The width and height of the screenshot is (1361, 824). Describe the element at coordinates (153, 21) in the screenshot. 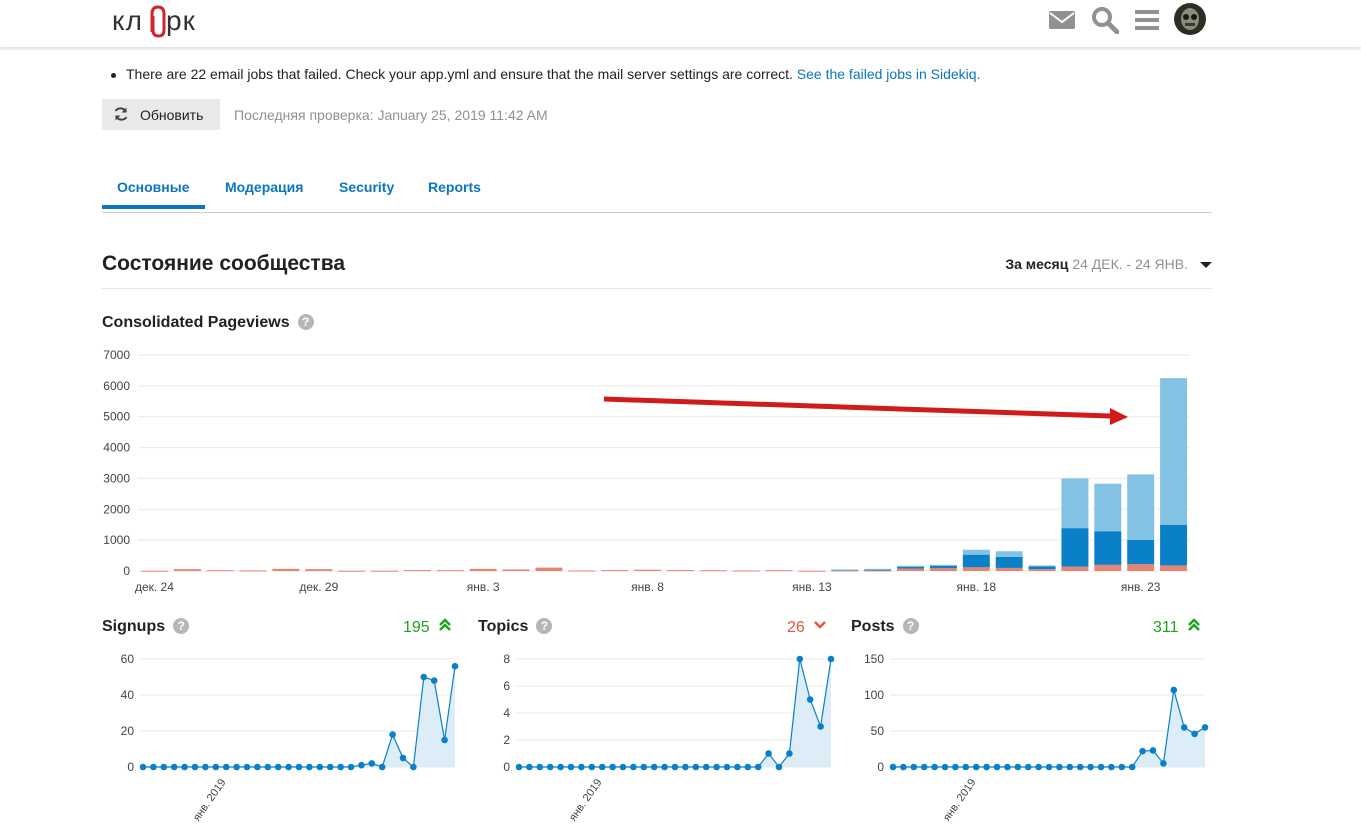

I see `logo-image: кл рк` at that location.